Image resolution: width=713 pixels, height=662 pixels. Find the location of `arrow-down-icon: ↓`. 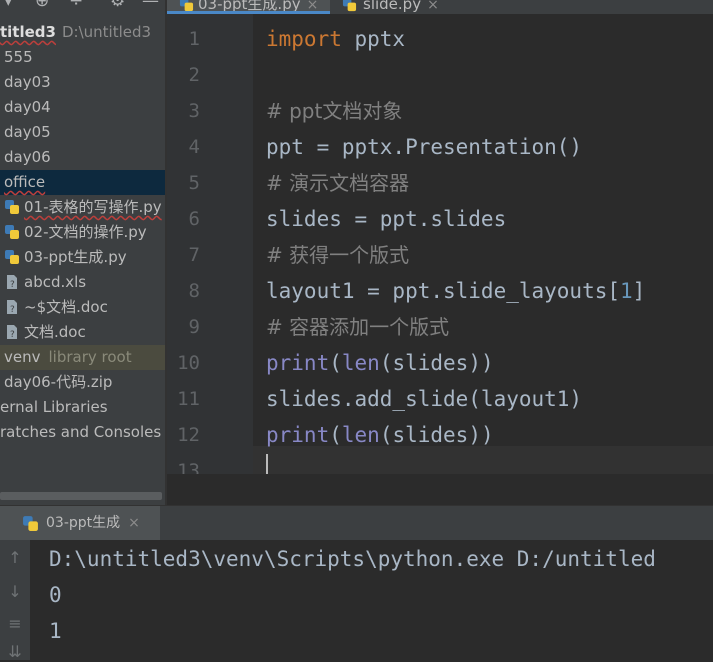

arrow-down-icon: ↓ is located at coordinates (15, 592).